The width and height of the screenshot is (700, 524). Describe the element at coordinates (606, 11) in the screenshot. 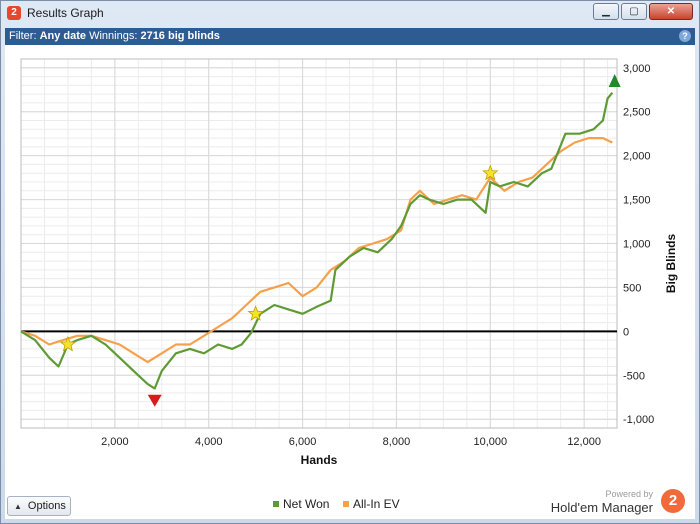

I see `minimize-button: ▁` at that location.